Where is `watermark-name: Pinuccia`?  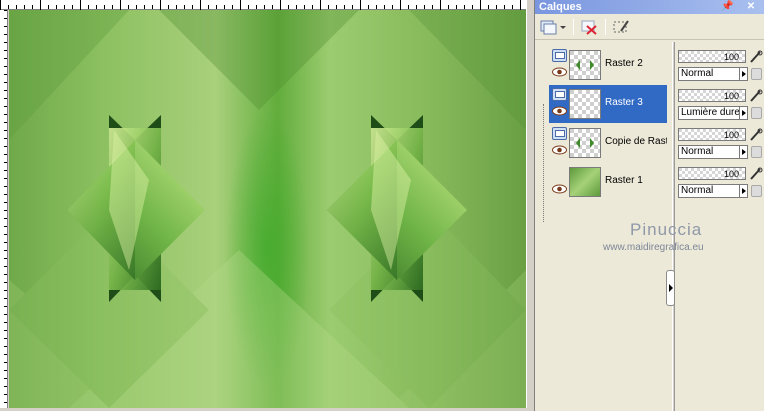 watermark-name: Pinuccia is located at coordinates (666, 229).